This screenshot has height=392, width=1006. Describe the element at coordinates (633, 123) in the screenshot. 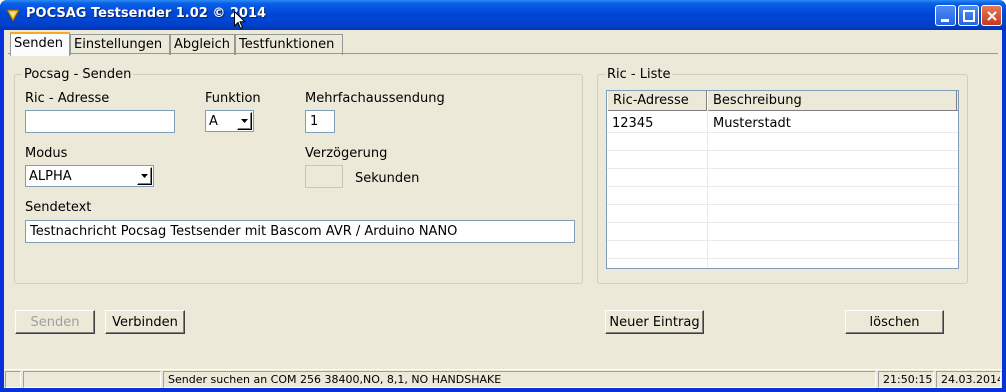

I see `list-item-ric: 12345` at that location.